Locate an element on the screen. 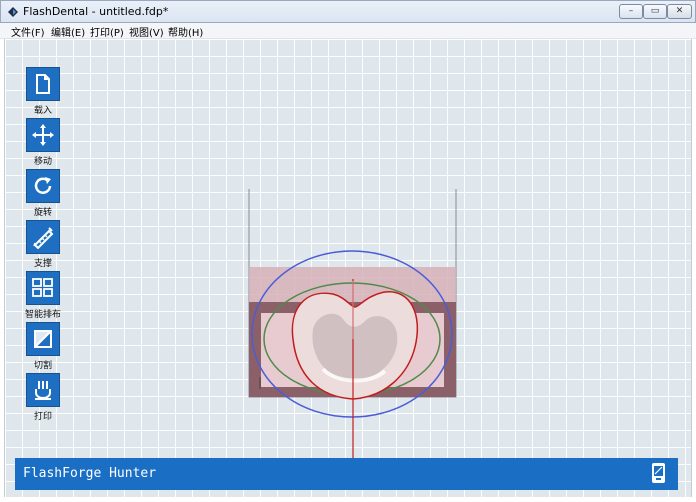 The height and width of the screenshot is (502, 696). load-label: 载入 is located at coordinates (42, 111).